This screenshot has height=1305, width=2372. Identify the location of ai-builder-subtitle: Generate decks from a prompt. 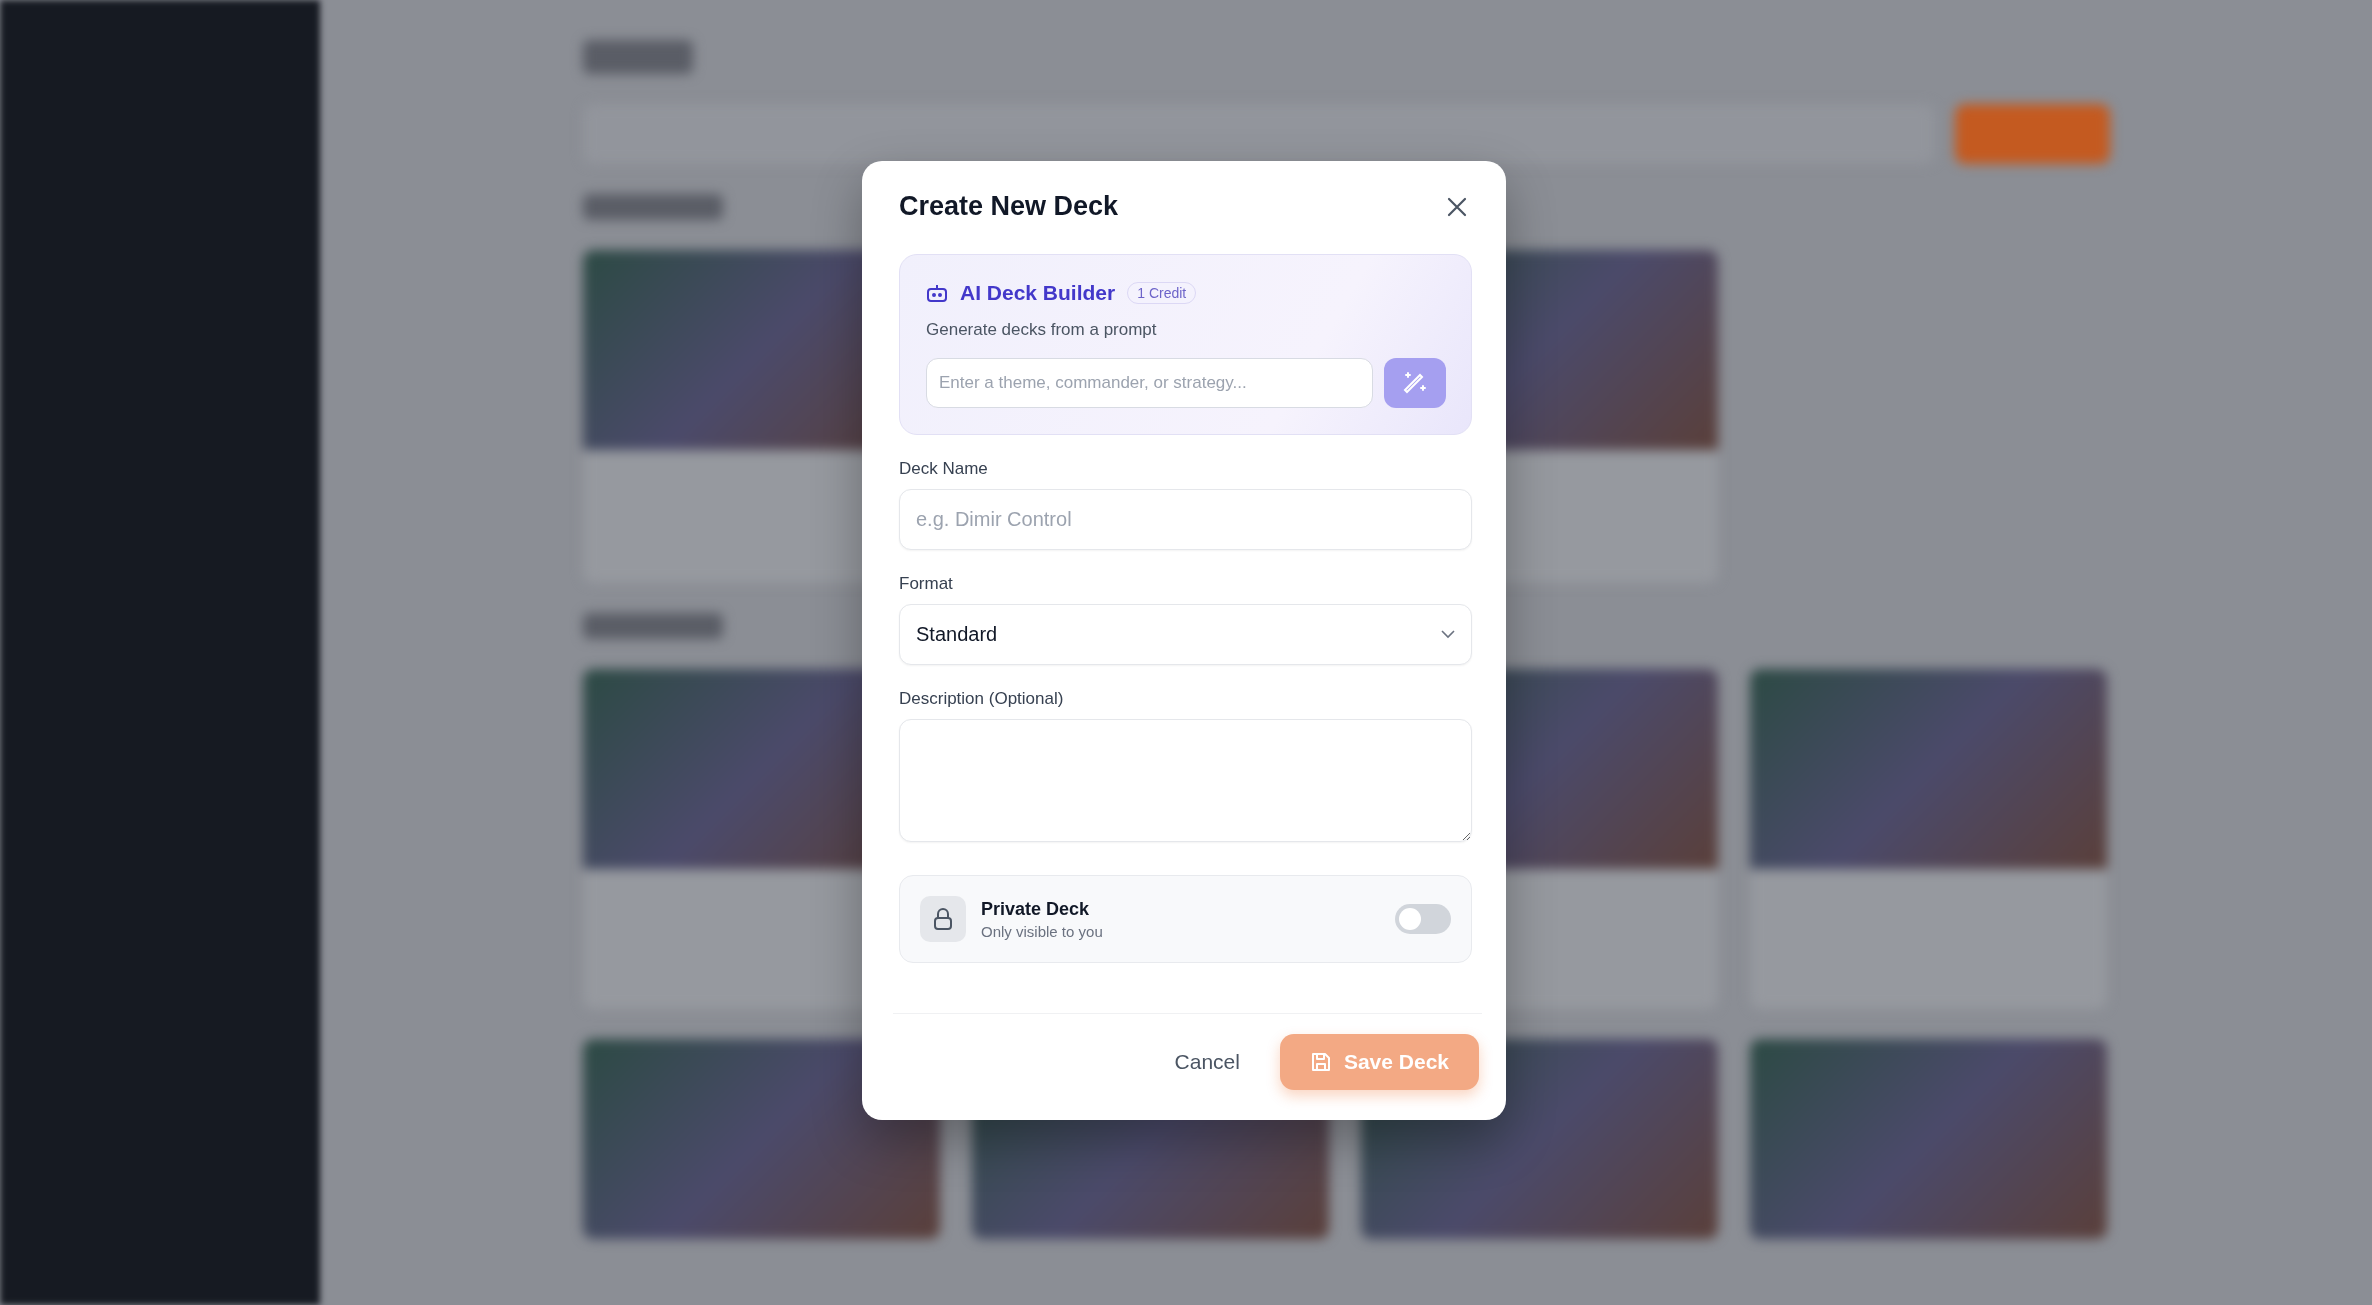
(1042, 330).